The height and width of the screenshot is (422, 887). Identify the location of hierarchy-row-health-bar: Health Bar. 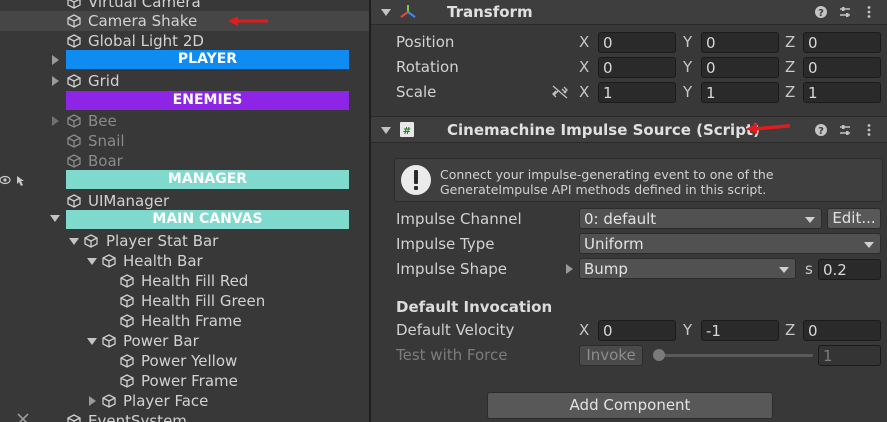
(184, 261).